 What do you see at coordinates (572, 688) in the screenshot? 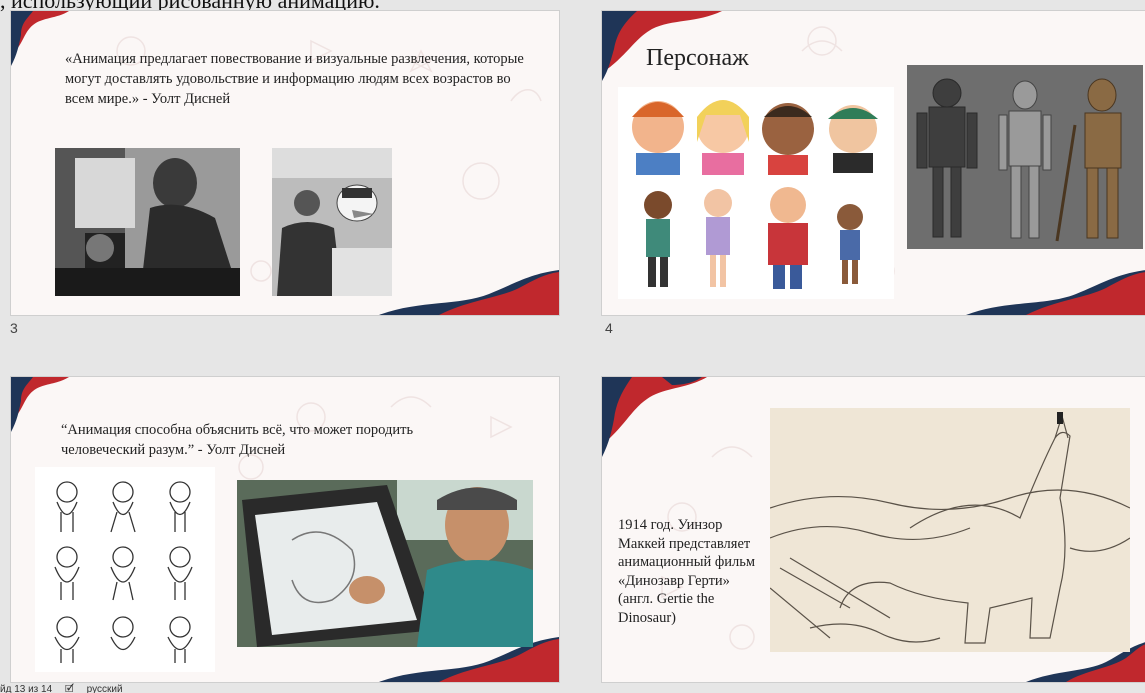
I see `status-bar: йд 13 из 14 🗹 русский` at bounding box center [572, 688].